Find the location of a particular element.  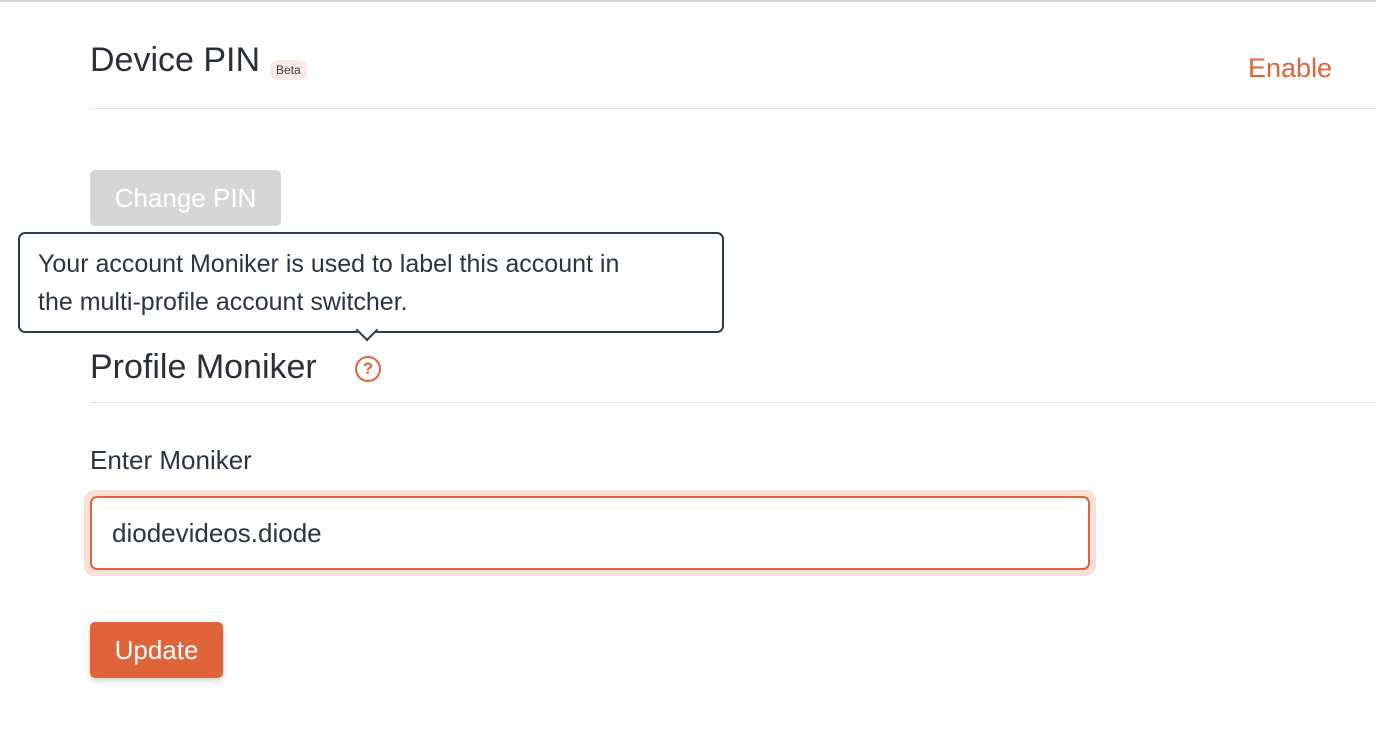

device-pin-title: Device PIN is located at coordinates (175, 60).